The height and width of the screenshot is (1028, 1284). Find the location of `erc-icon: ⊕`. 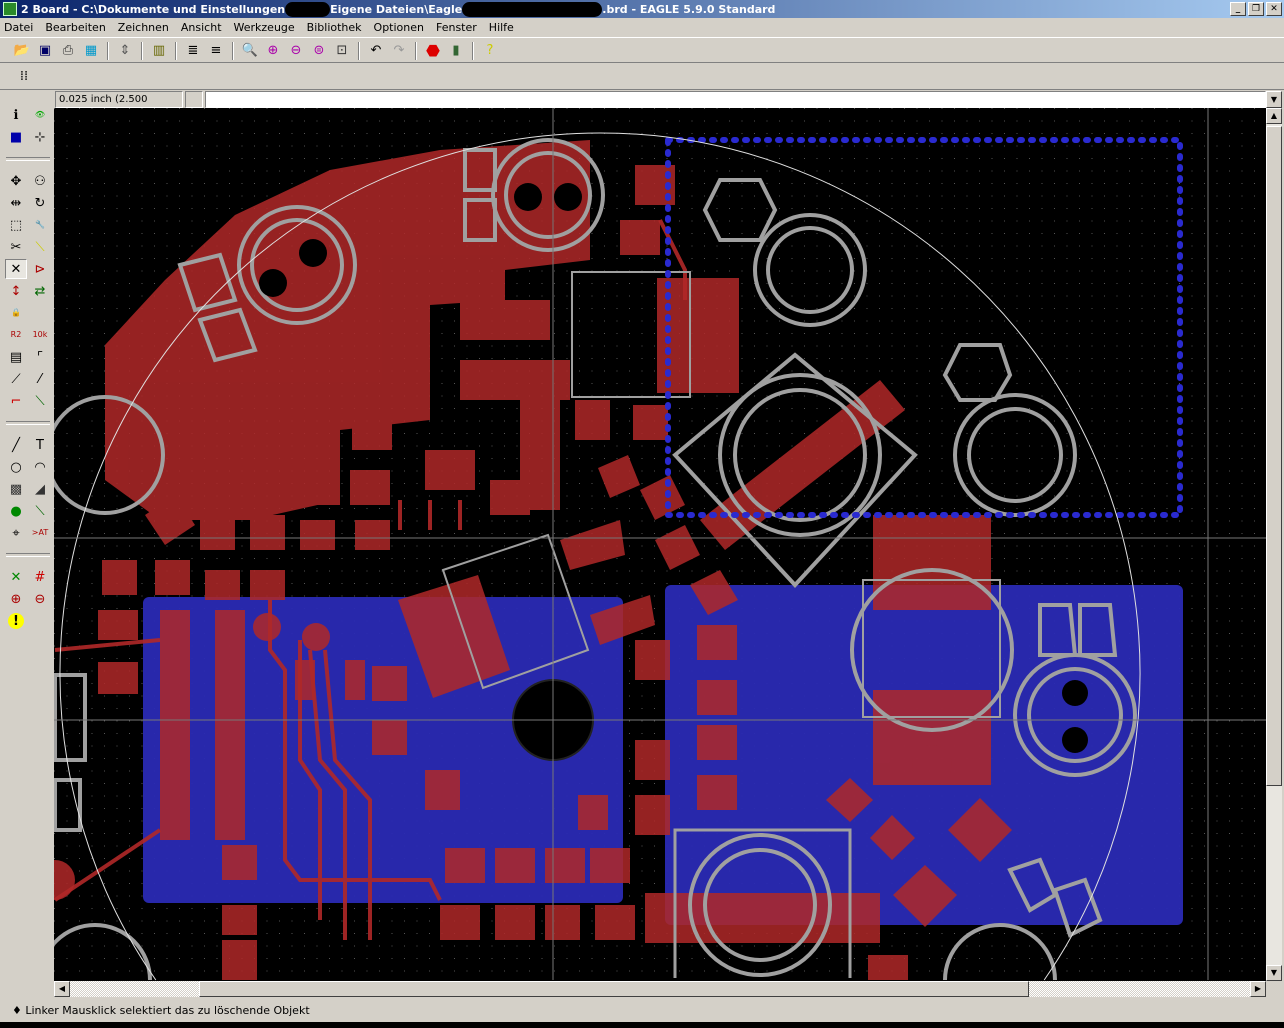

erc-icon: ⊕ is located at coordinates (16, 599).